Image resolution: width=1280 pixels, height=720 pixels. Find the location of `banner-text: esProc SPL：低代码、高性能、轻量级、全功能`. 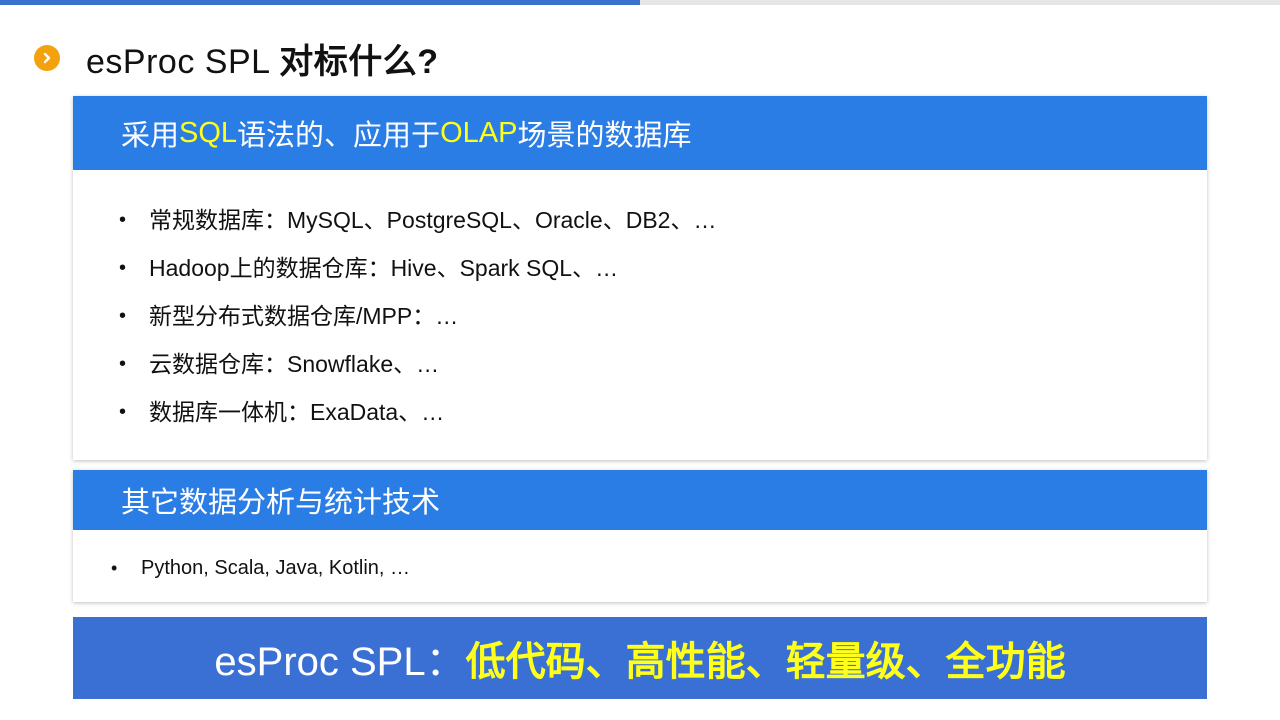

banner-text: esProc SPL：低代码、高性能、轻量级、全功能 is located at coordinates (639, 658).